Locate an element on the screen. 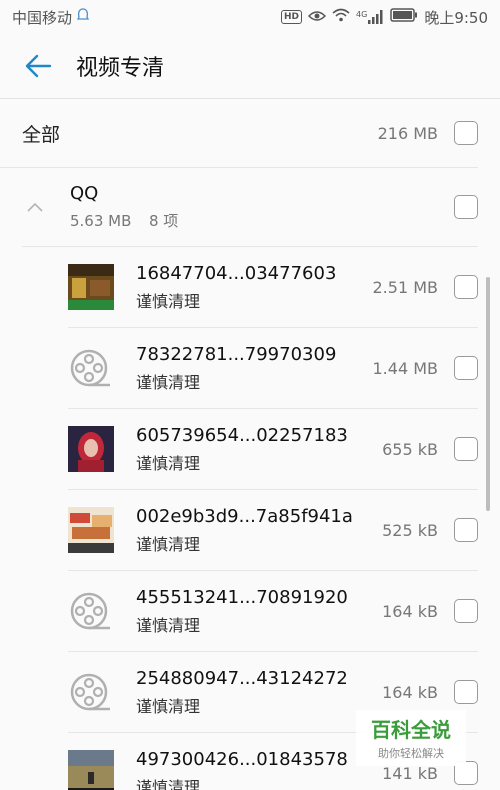  select-all-row: 全部 216 MB is located at coordinates (239, 133).